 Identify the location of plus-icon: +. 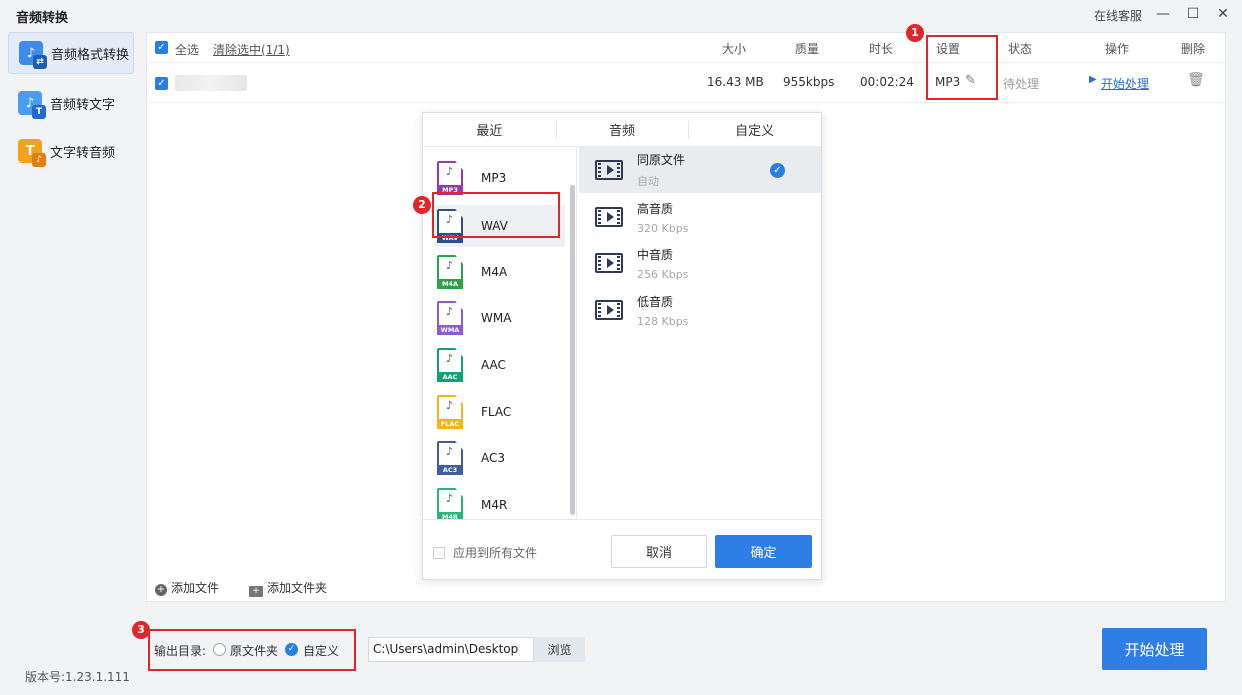
(161, 590).